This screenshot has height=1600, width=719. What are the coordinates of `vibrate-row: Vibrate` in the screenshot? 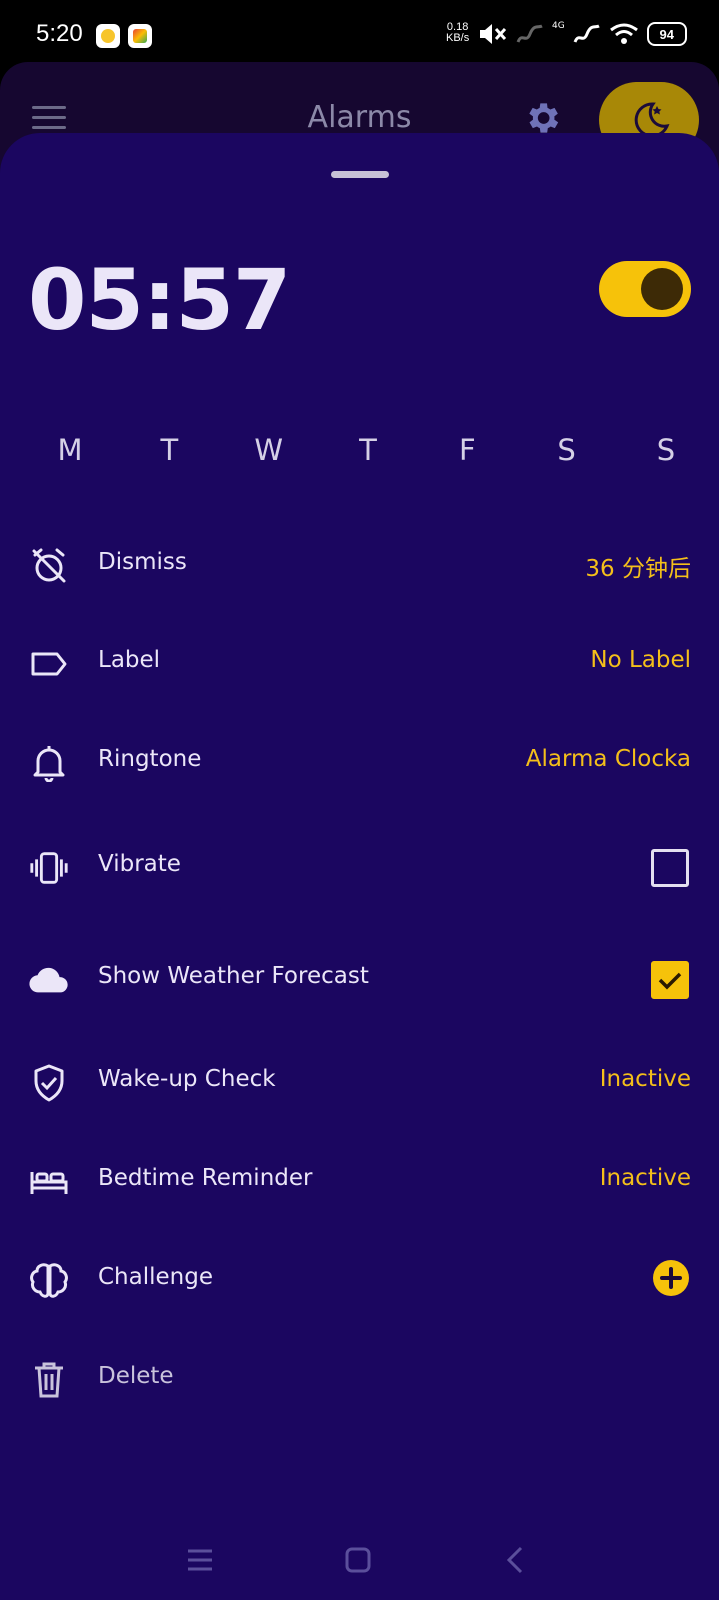 It's located at (359, 867).